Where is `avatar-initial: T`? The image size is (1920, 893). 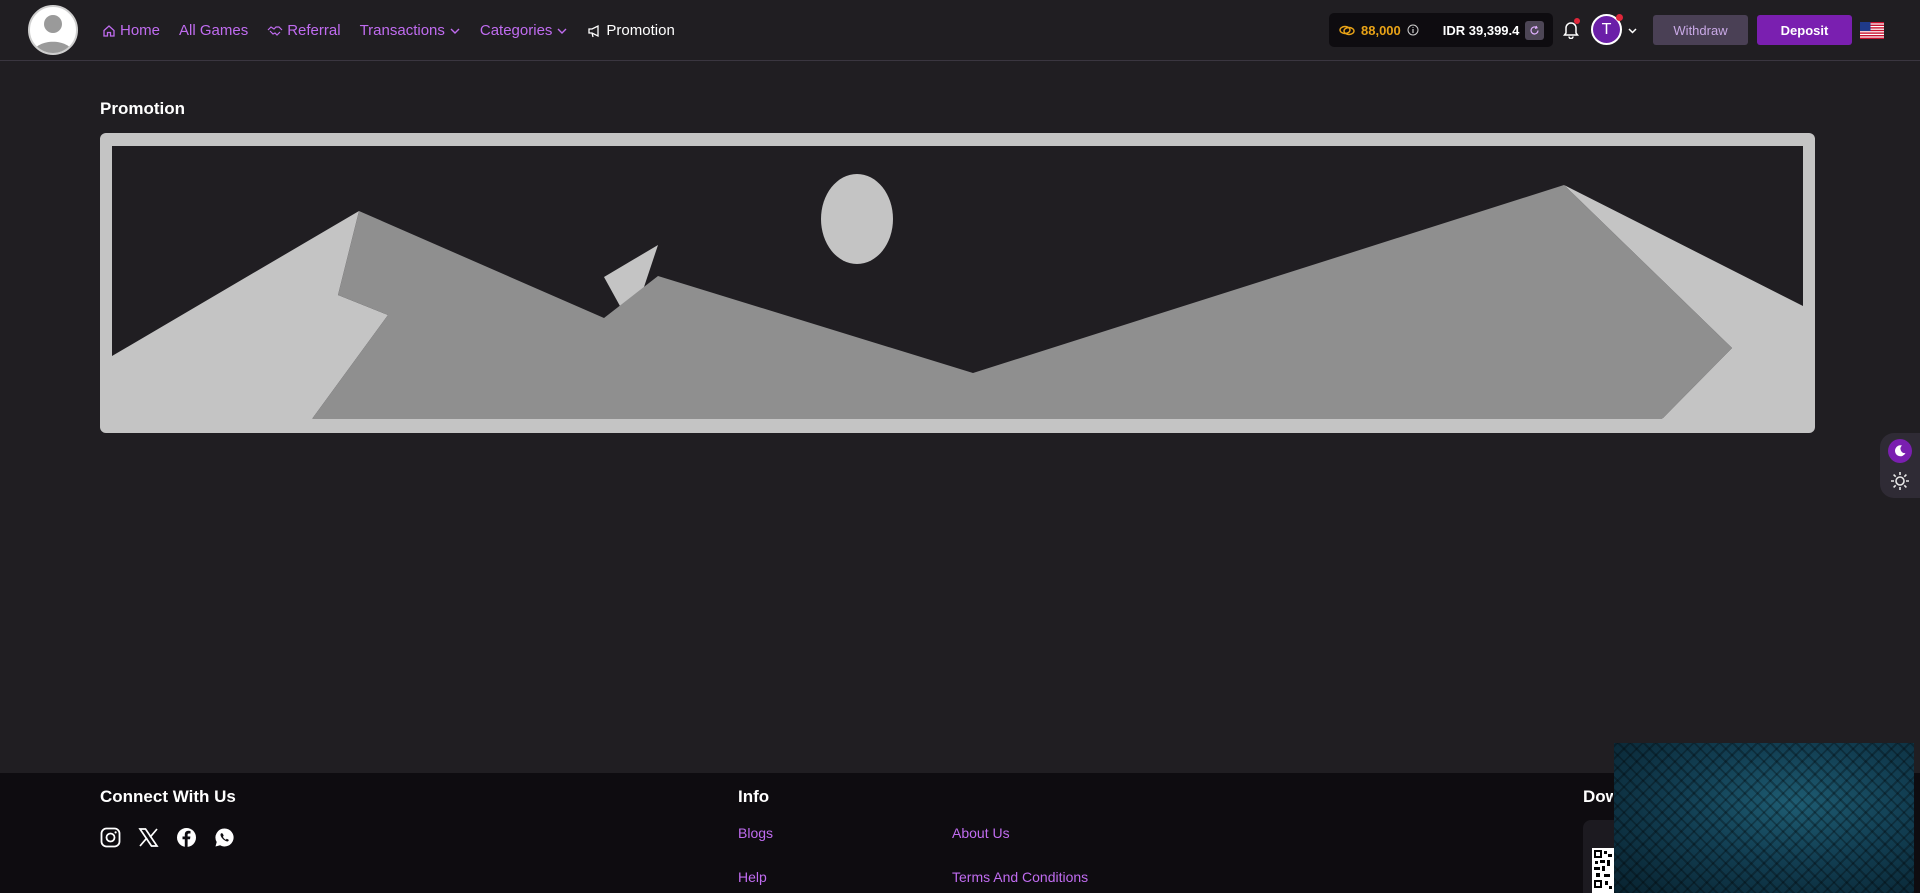
avatar-initial: T is located at coordinates (1606, 29).